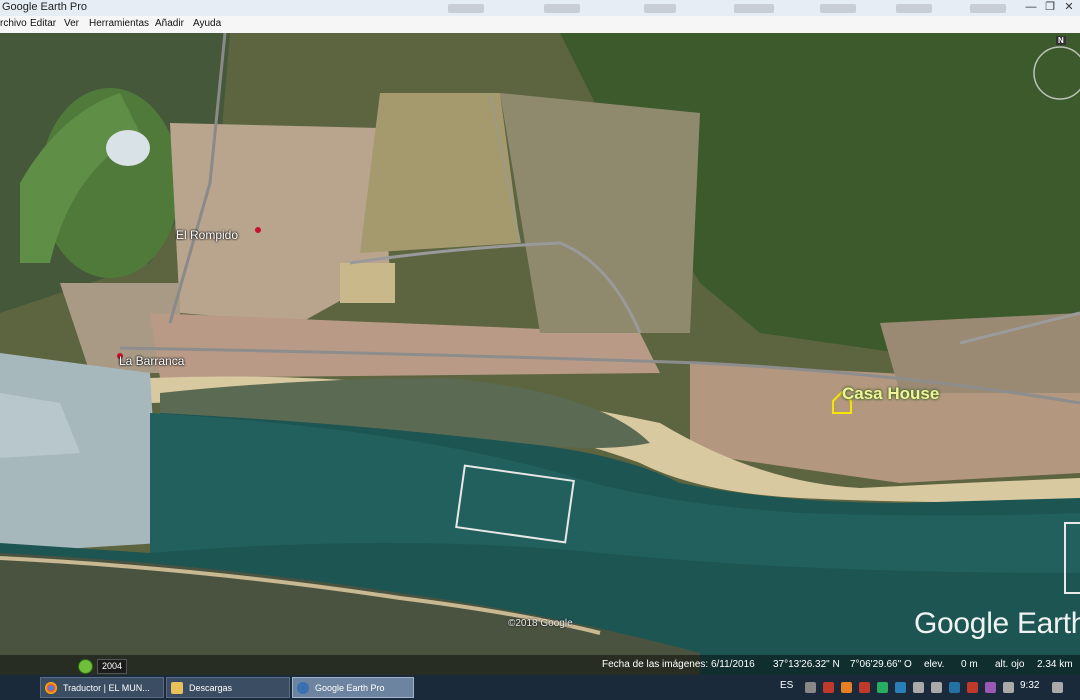 This screenshot has height=700, width=1080. I want to click on elevation-label: elev., so click(934, 664).